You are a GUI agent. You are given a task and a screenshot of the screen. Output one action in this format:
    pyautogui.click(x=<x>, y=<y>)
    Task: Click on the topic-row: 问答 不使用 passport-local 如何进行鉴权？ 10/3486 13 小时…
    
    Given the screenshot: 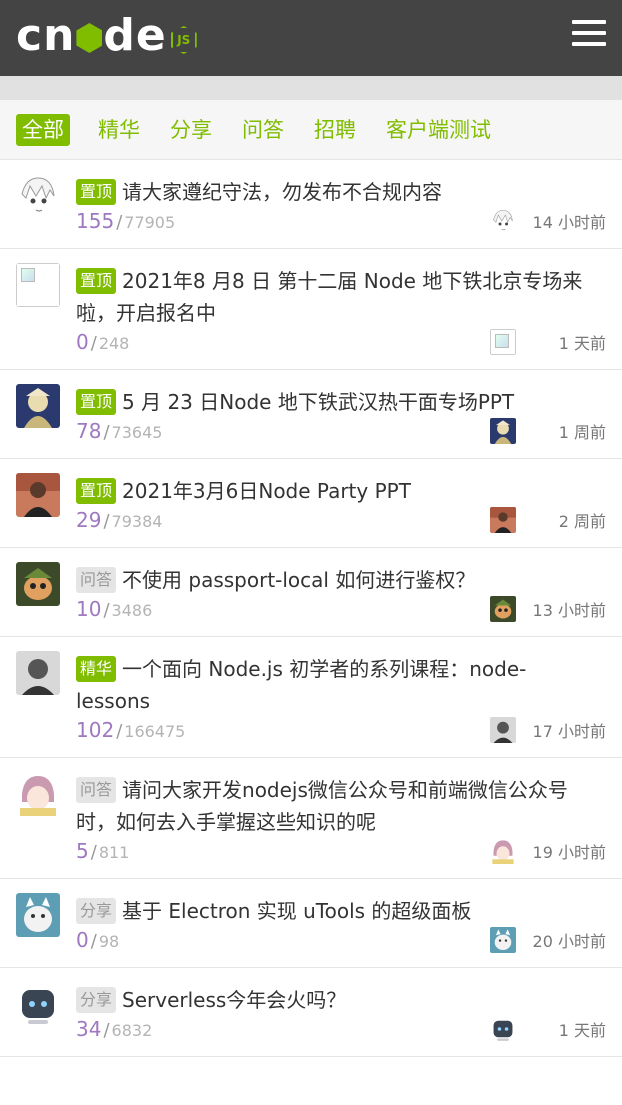 What is the action you would take?
    pyautogui.click(x=311, y=592)
    